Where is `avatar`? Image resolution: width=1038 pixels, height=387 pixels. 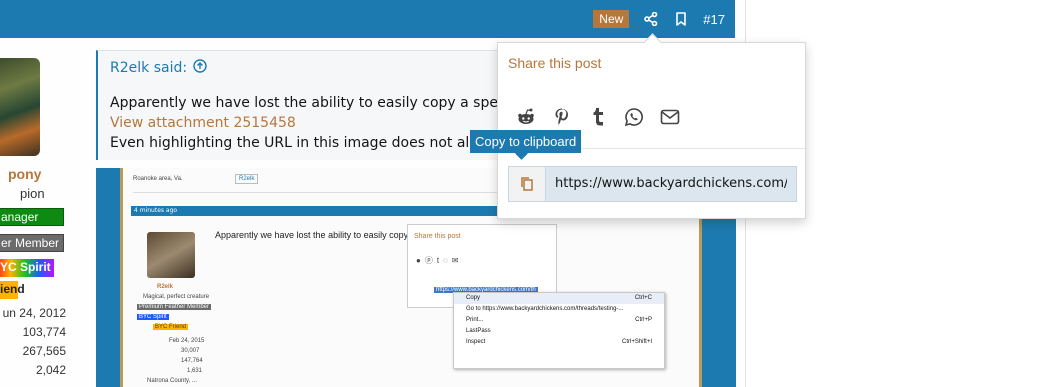
avatar is located at coordinates (20, 107).